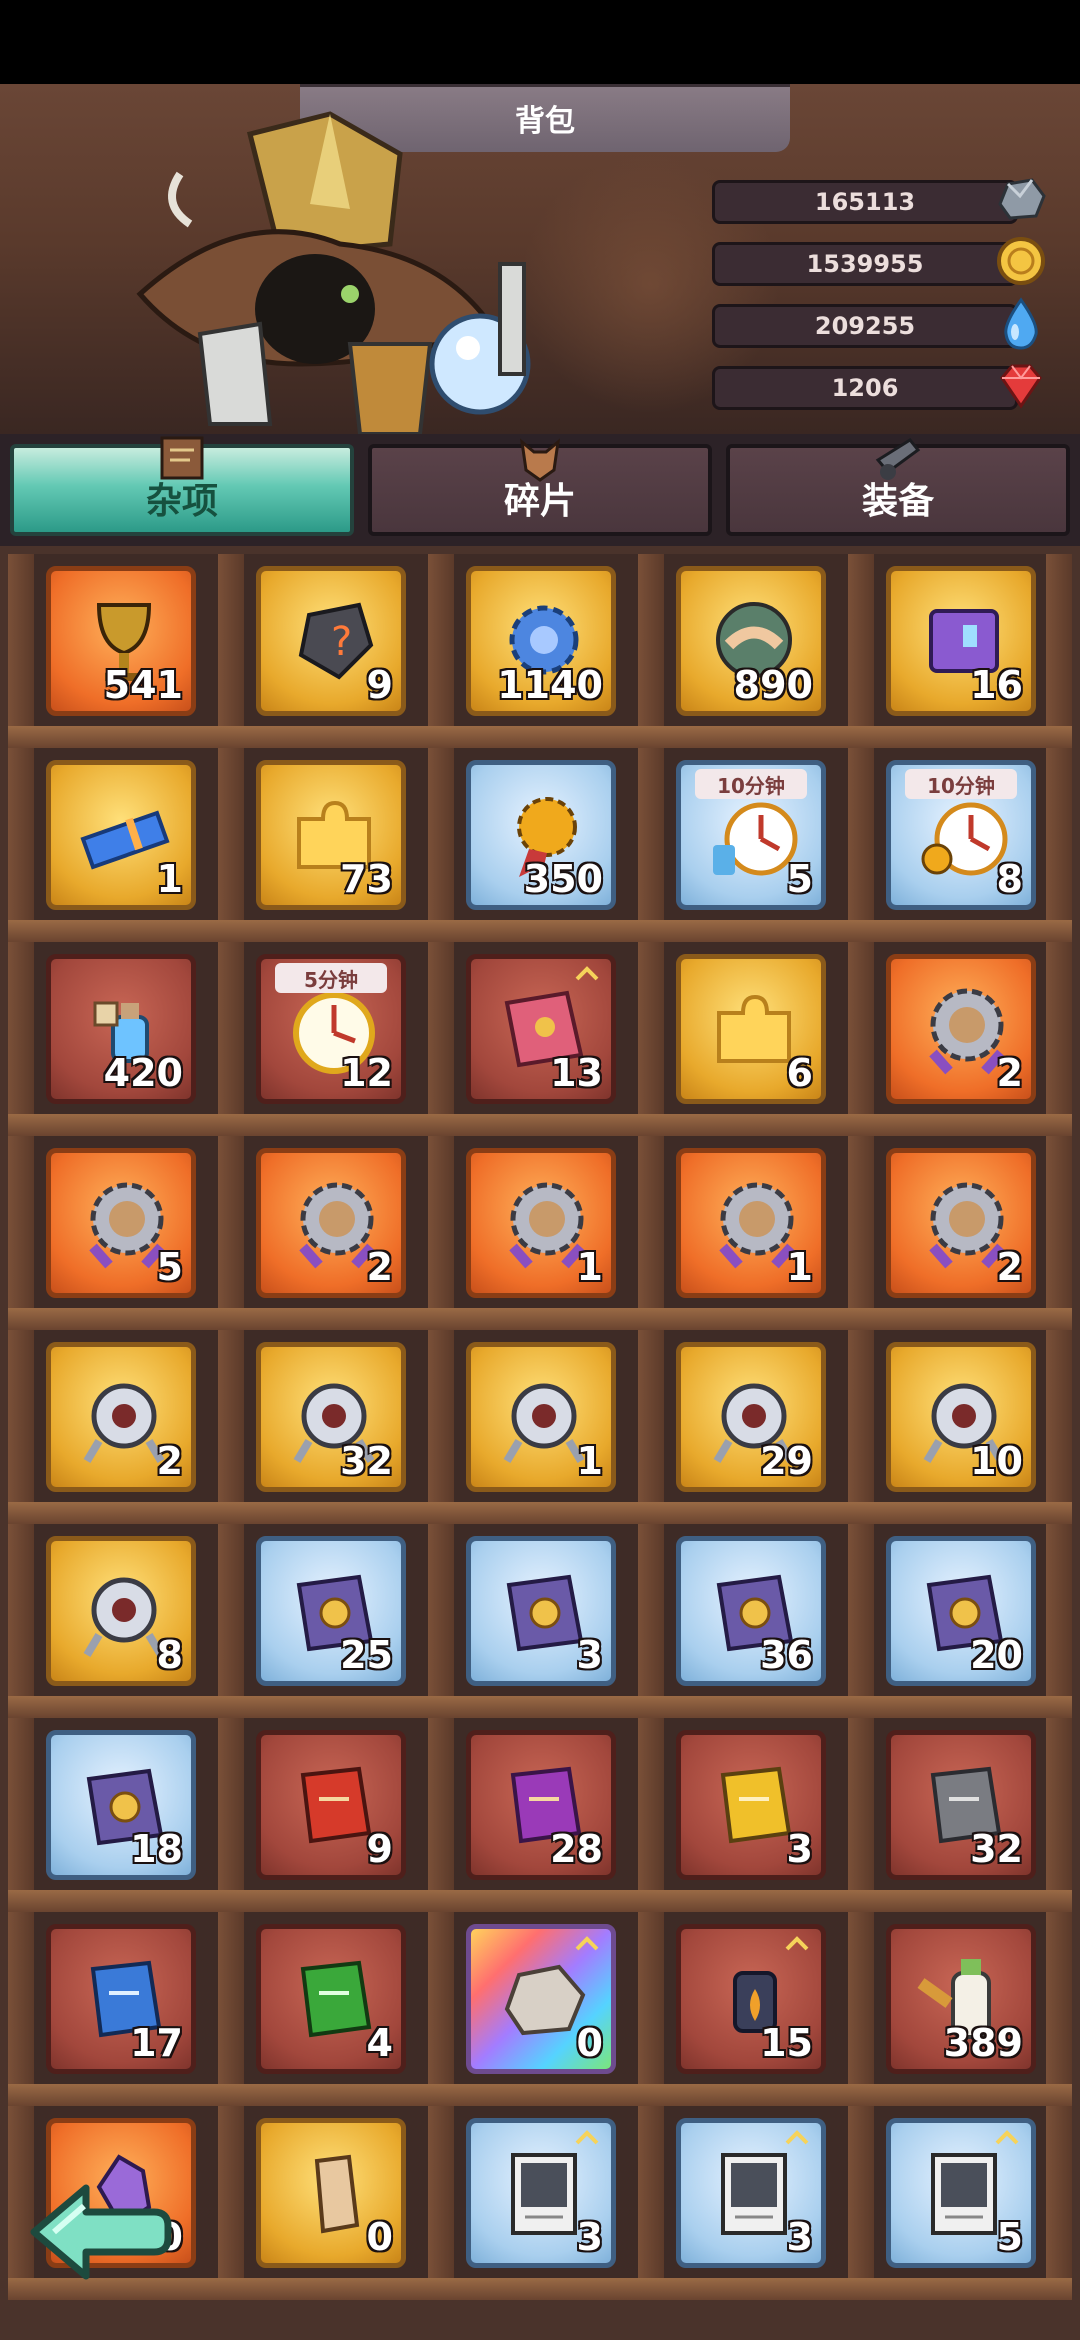  What do you see at coordinates (182, 486) in the screenshot?
I see `tab-misc: 杂项` at bounding box center [182, 486].